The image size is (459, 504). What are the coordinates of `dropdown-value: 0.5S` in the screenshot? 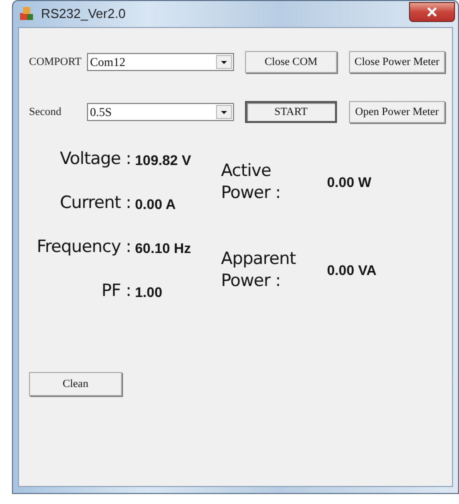 It's located at (101, 112).